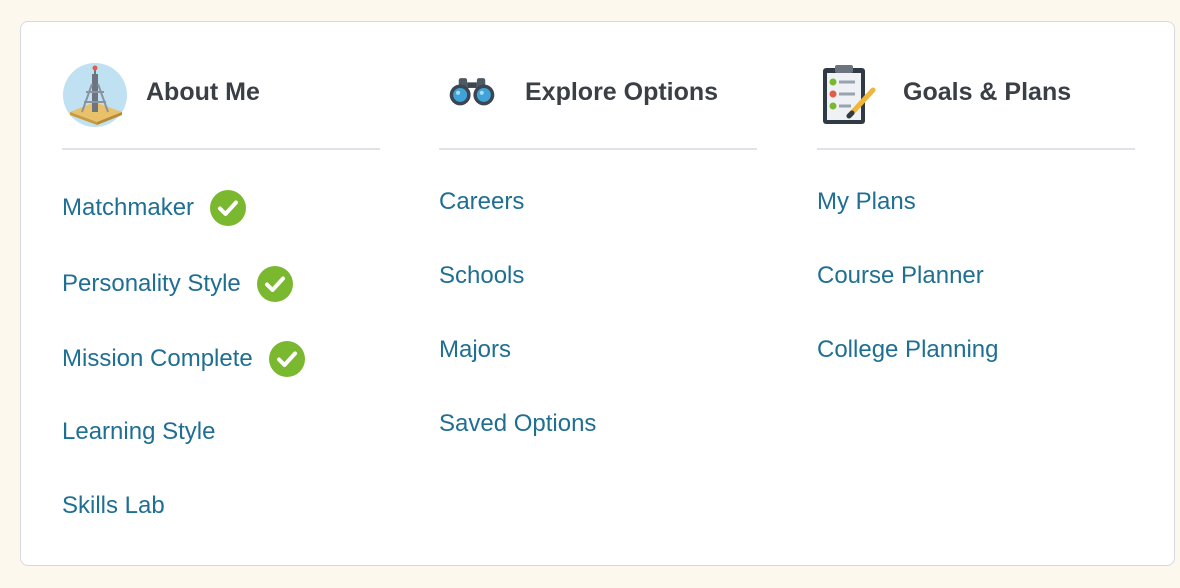 Image resolution: width=1180 pixels, height=588 pixels. Describe the element at coordinates (622, 92) in the screenshot. I see `explore-options-title: Explore Options` at that location.